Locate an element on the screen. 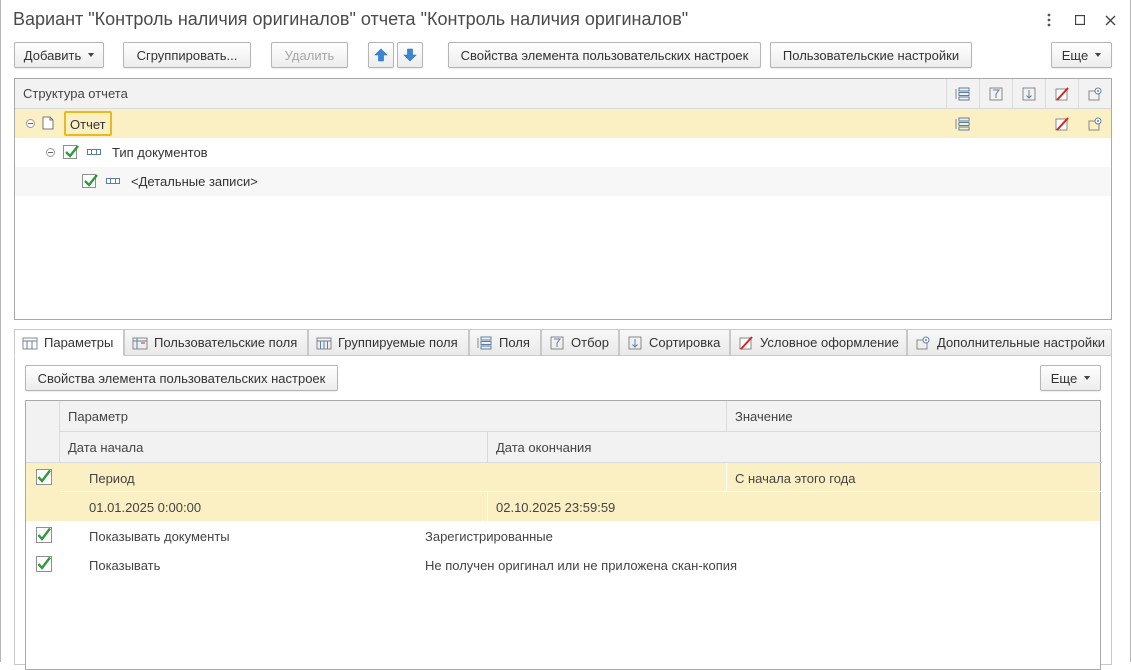  column-filter-icon is located at coordinates (995, 94).